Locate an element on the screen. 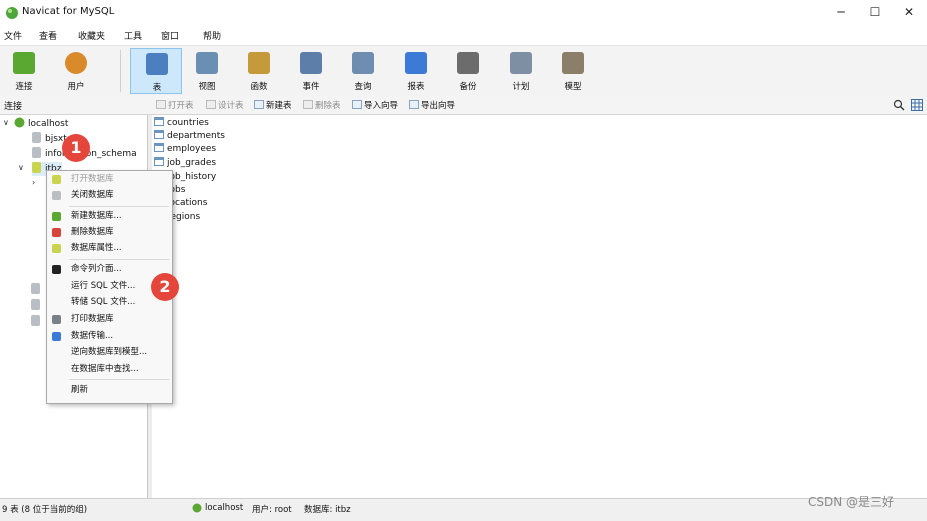  design-table-icon is located at coordinates (211, 104).